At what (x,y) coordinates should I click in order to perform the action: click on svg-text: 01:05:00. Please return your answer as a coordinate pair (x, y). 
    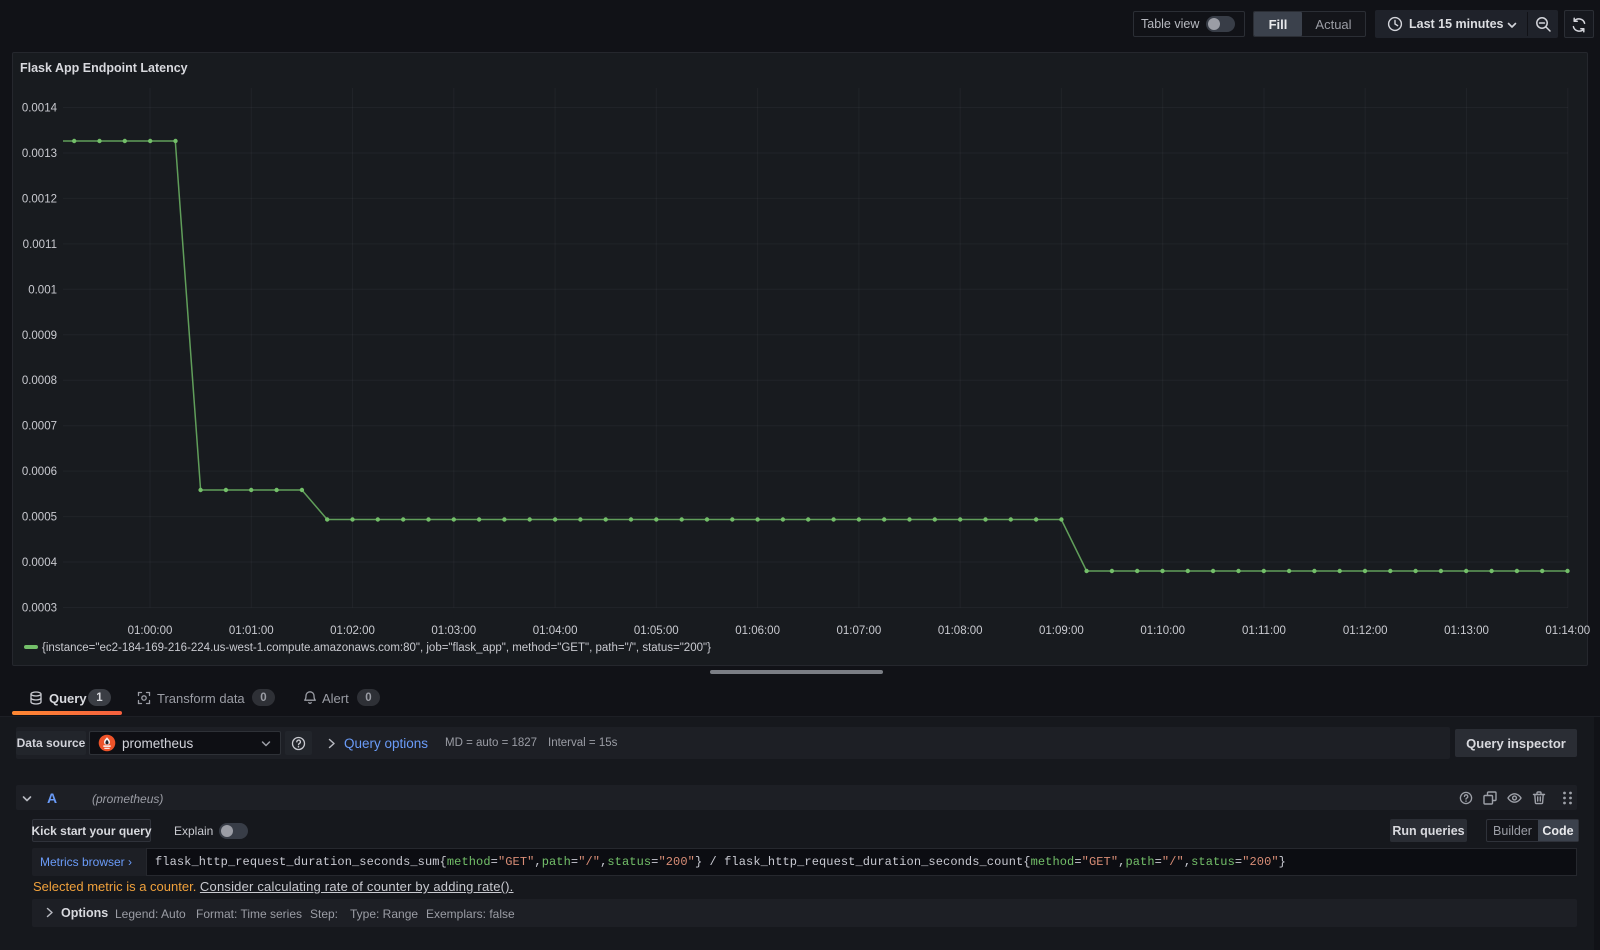
    Looking at the image, I should click on (656, 631).